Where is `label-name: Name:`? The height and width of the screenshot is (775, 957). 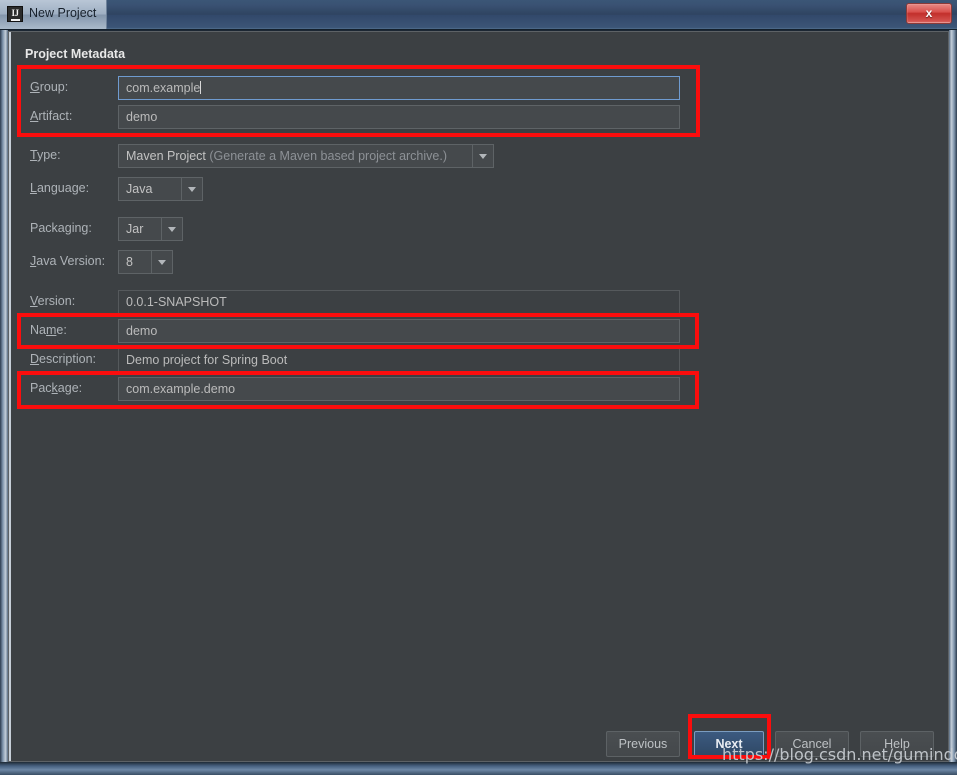
label-name: Name: is located at coordinates (48, 330).